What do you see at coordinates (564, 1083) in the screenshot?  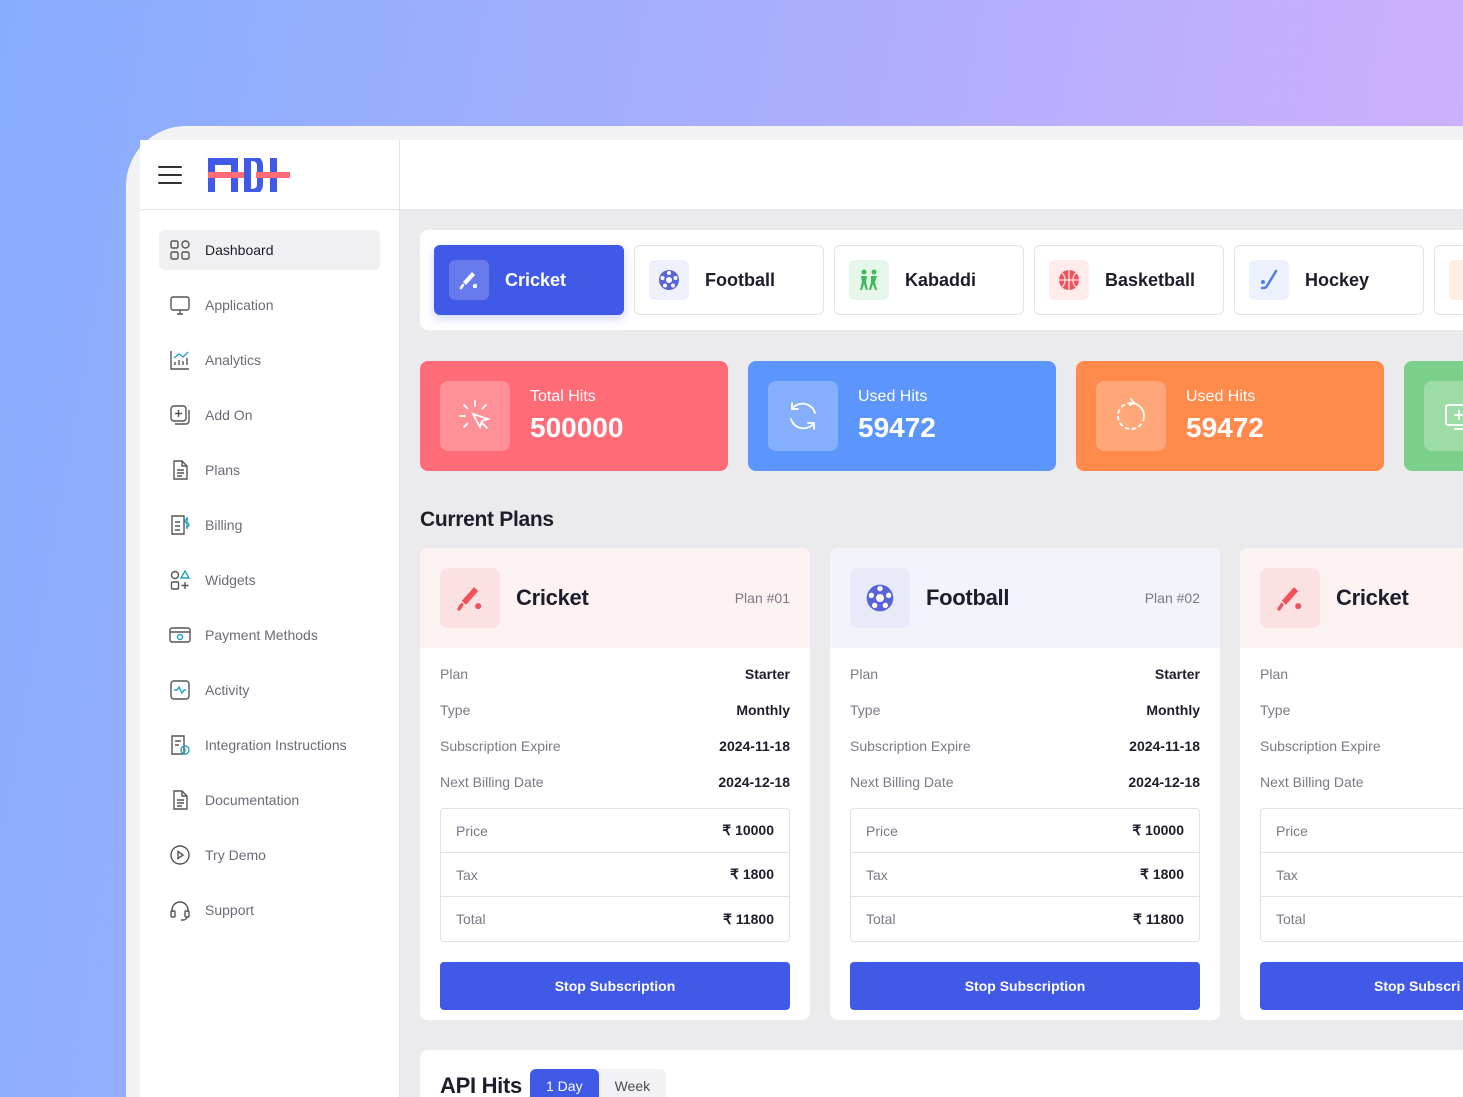 I see `range-1-day-button: 1 Day` at bounding box center [564, 1083].